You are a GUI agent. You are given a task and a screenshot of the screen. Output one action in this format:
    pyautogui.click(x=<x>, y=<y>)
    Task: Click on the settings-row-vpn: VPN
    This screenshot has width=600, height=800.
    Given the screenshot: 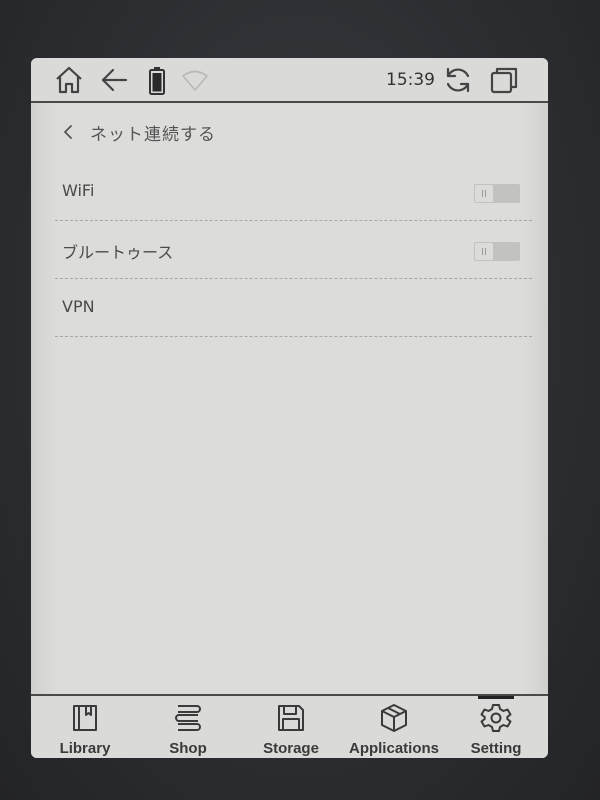 What is the action you would take?
    pyautogui.click(x=293, y=308)
    